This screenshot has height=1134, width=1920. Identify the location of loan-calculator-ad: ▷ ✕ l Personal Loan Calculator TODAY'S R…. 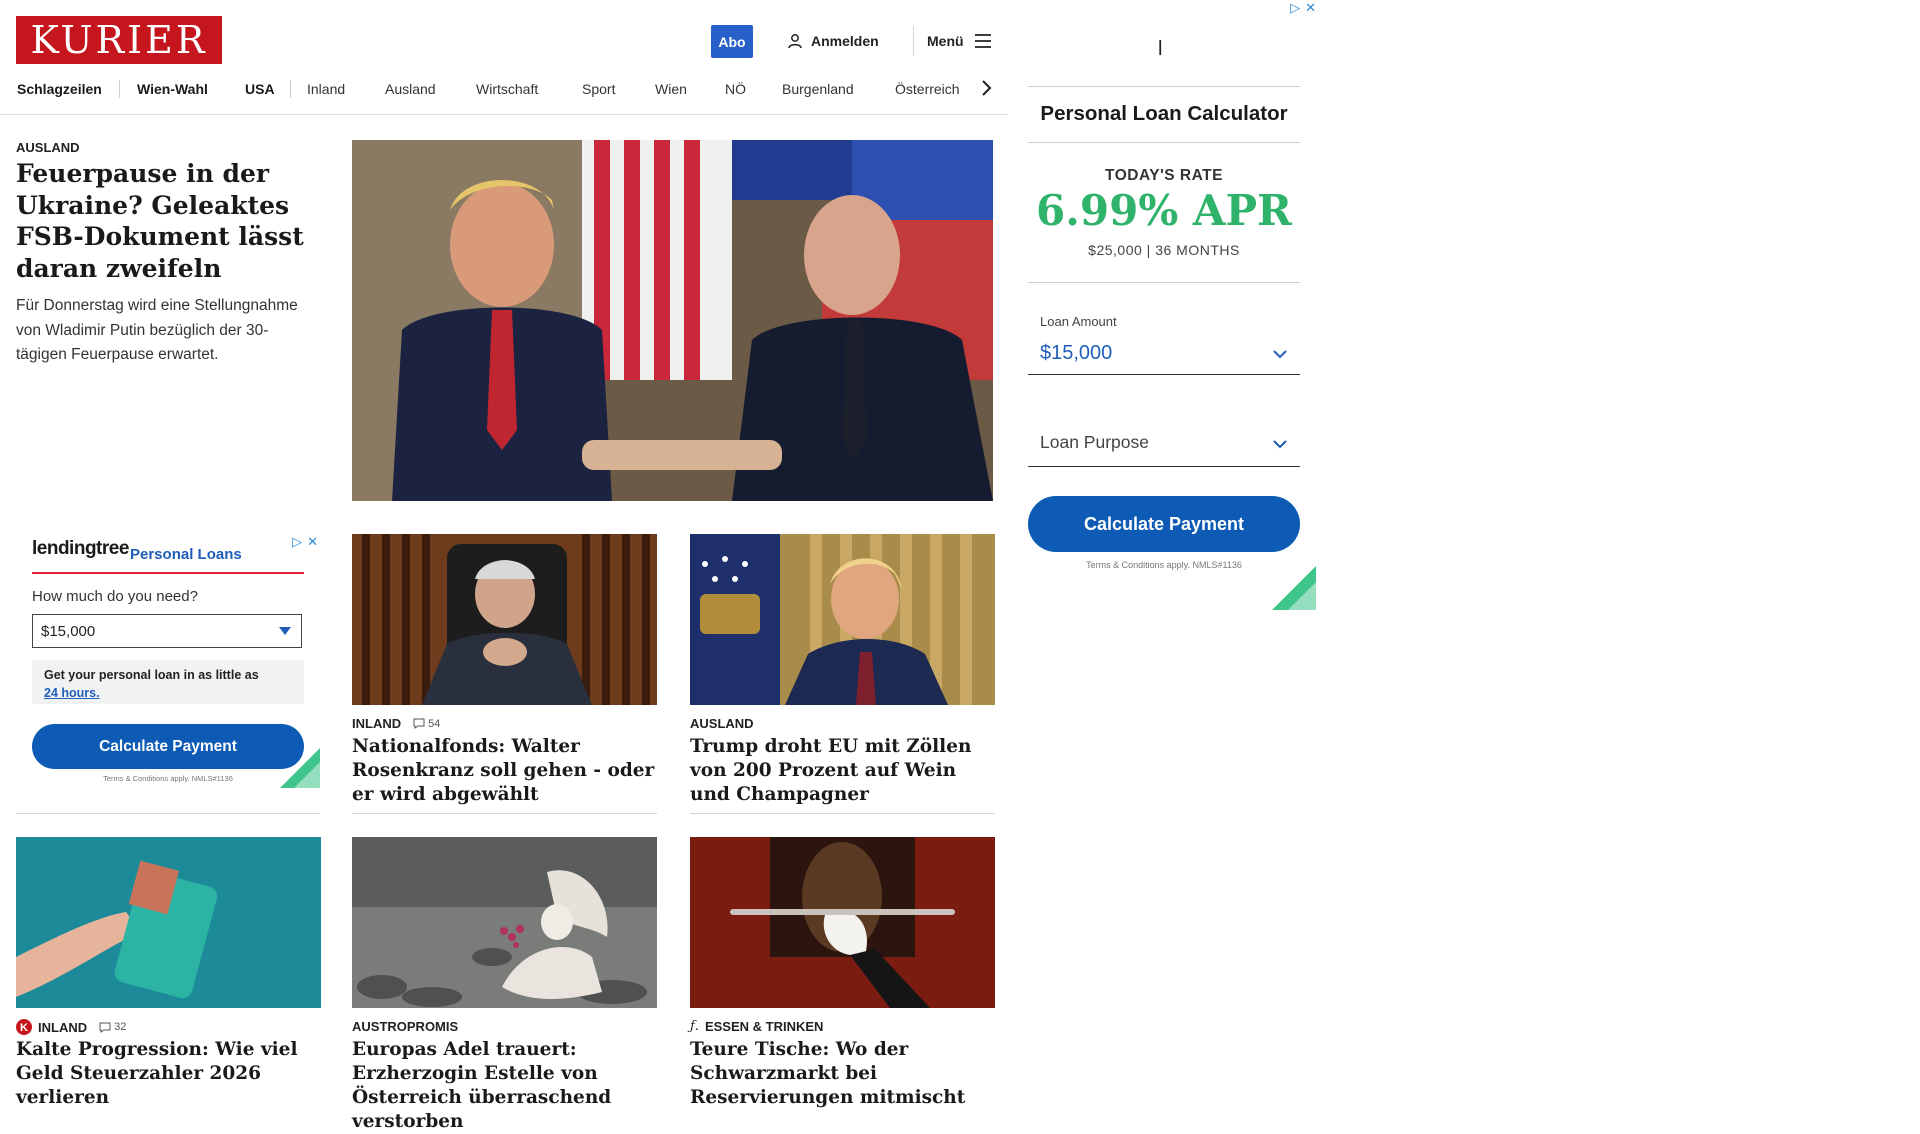
(1172, 305).